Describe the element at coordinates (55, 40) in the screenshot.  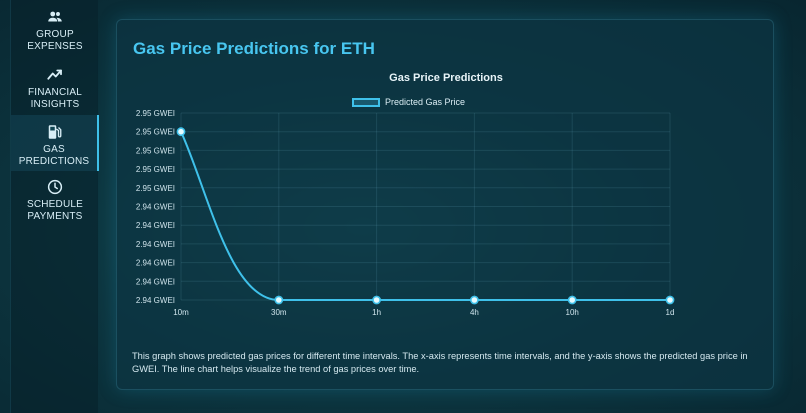
I see `sidebar-item-label: GROUP EXPENSES` at that location.